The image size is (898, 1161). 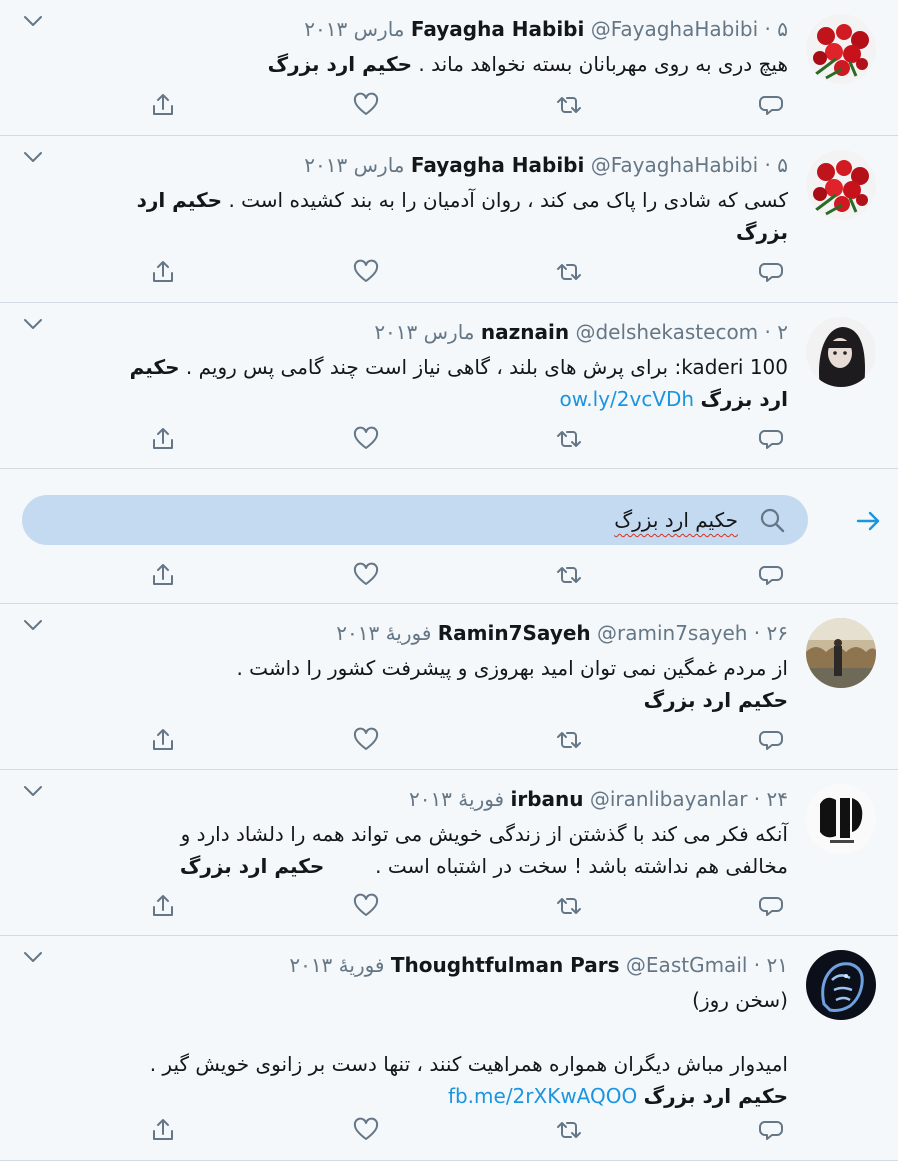 I want to click on fullname: Thoughtfulman Pars, so click(x=505, y=965).